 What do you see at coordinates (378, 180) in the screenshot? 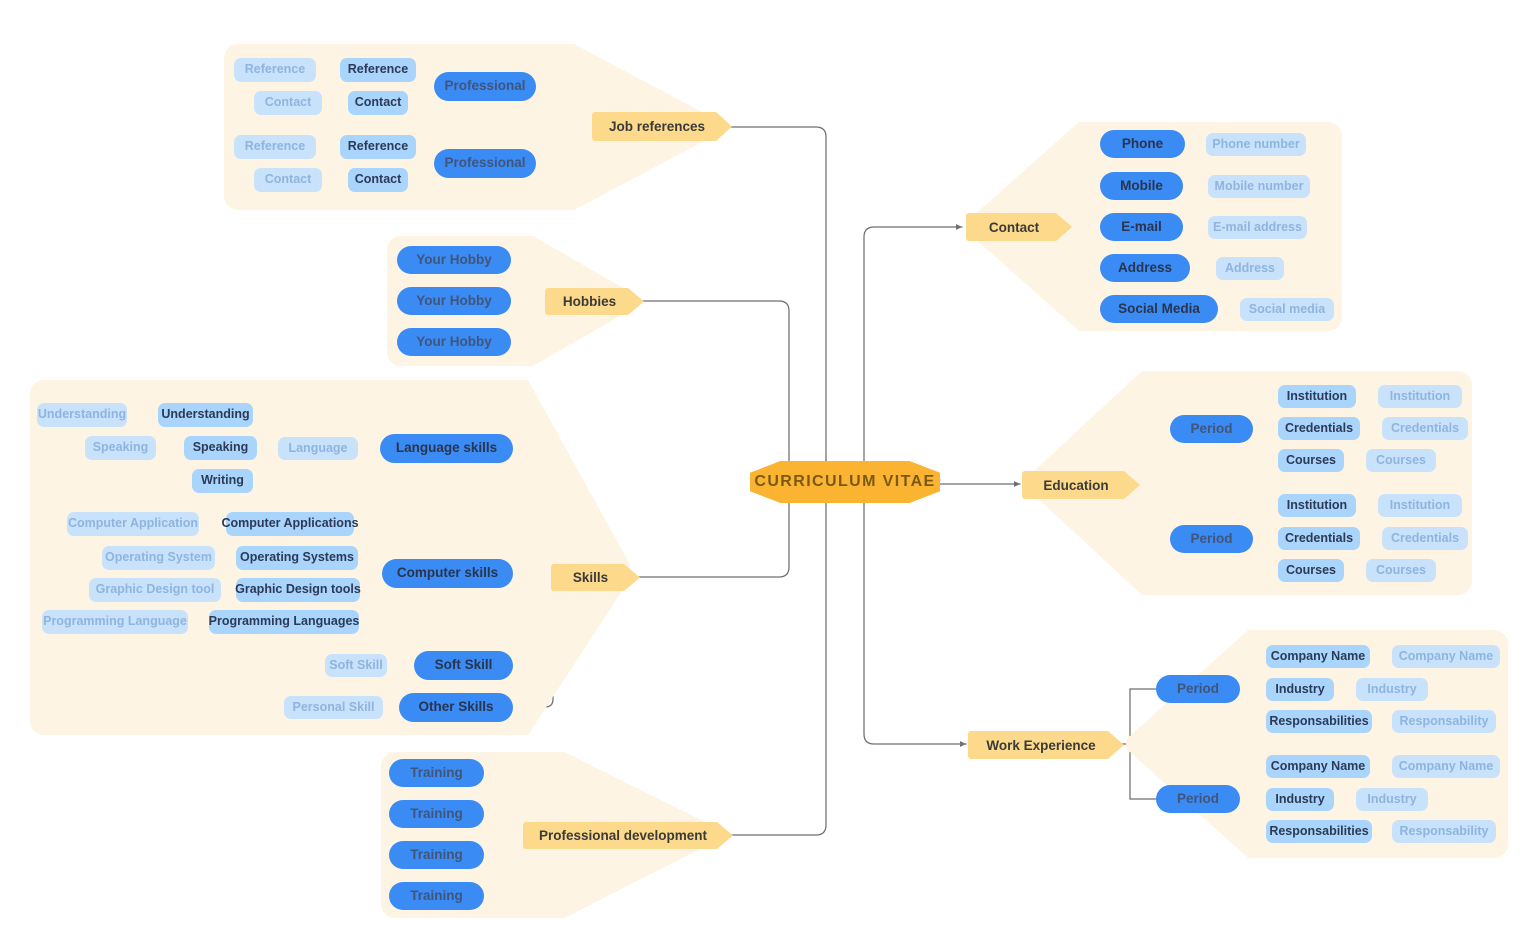
I see `job-references-g2-contact-mid: Contact` at bounding box center [378, 180].